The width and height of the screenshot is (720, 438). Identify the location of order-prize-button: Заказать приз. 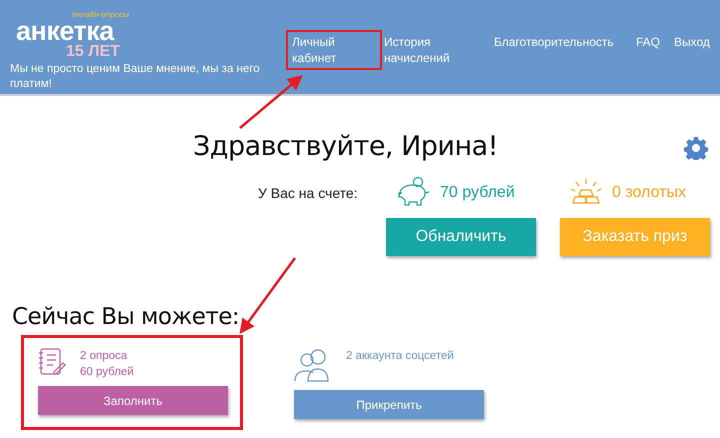
(635, 237).